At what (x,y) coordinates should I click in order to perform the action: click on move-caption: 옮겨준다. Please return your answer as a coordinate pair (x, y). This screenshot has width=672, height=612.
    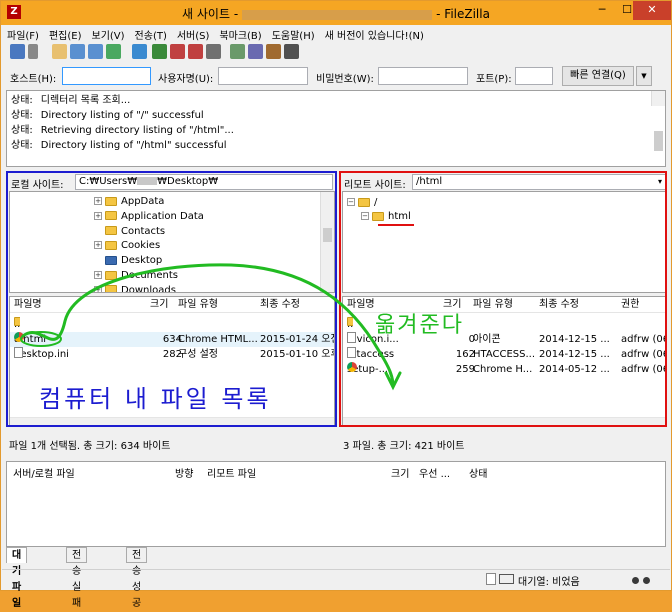
    Looking at the image, I should click on (419, 325).